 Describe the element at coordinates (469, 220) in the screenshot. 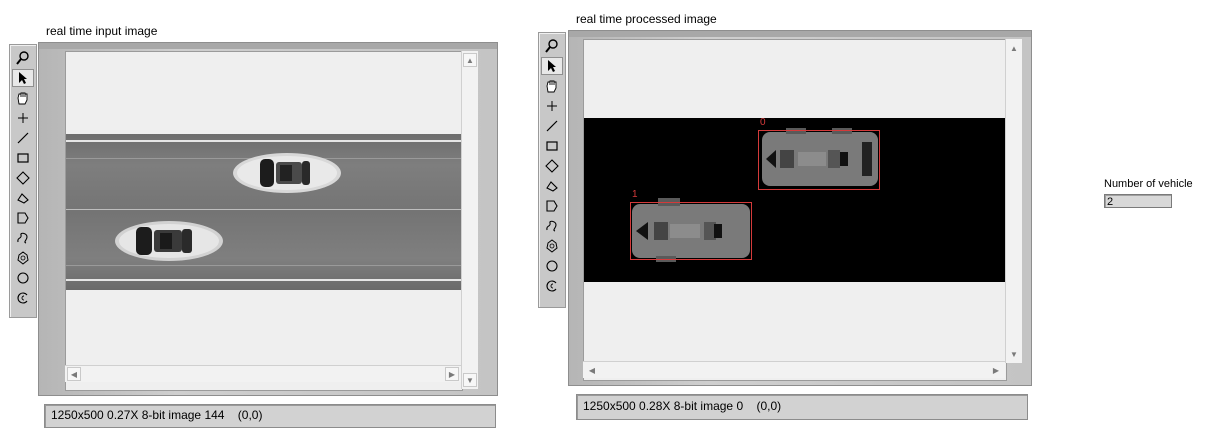

I see `input-vertical-scrollbar: ▲ ▼` at that location.